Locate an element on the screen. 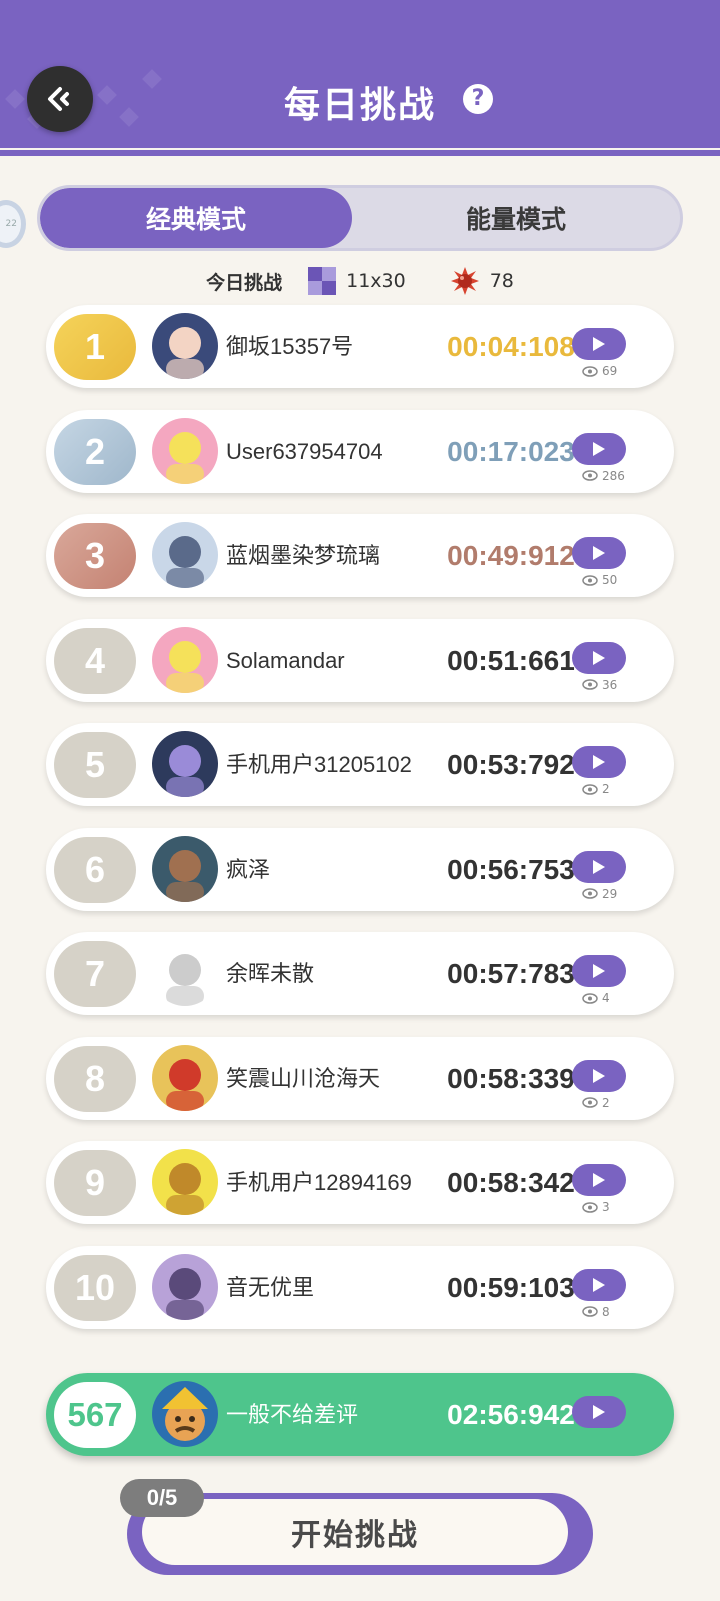 The image size is (720, 1601). mine-count-value: 78 is located at coordinates (501, 281).